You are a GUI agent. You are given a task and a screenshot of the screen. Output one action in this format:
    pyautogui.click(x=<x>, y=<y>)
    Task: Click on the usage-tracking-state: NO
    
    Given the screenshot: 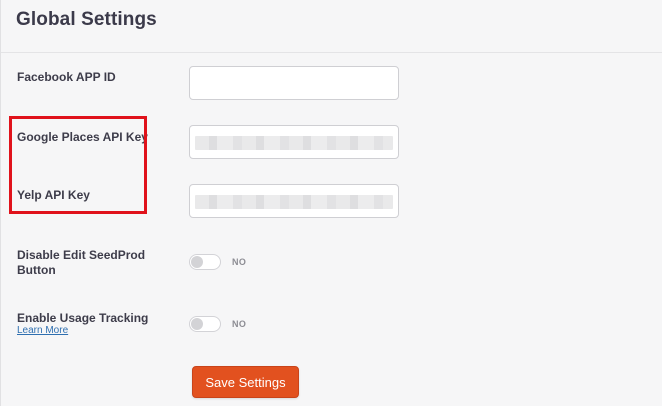 What is the action you would take?
    pyautogui.click(x=239, y=324)
    